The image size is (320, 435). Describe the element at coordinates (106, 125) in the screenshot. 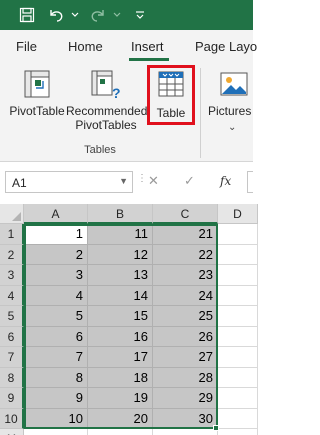

I see `recommended-label-line2: PivotTables` at that location.